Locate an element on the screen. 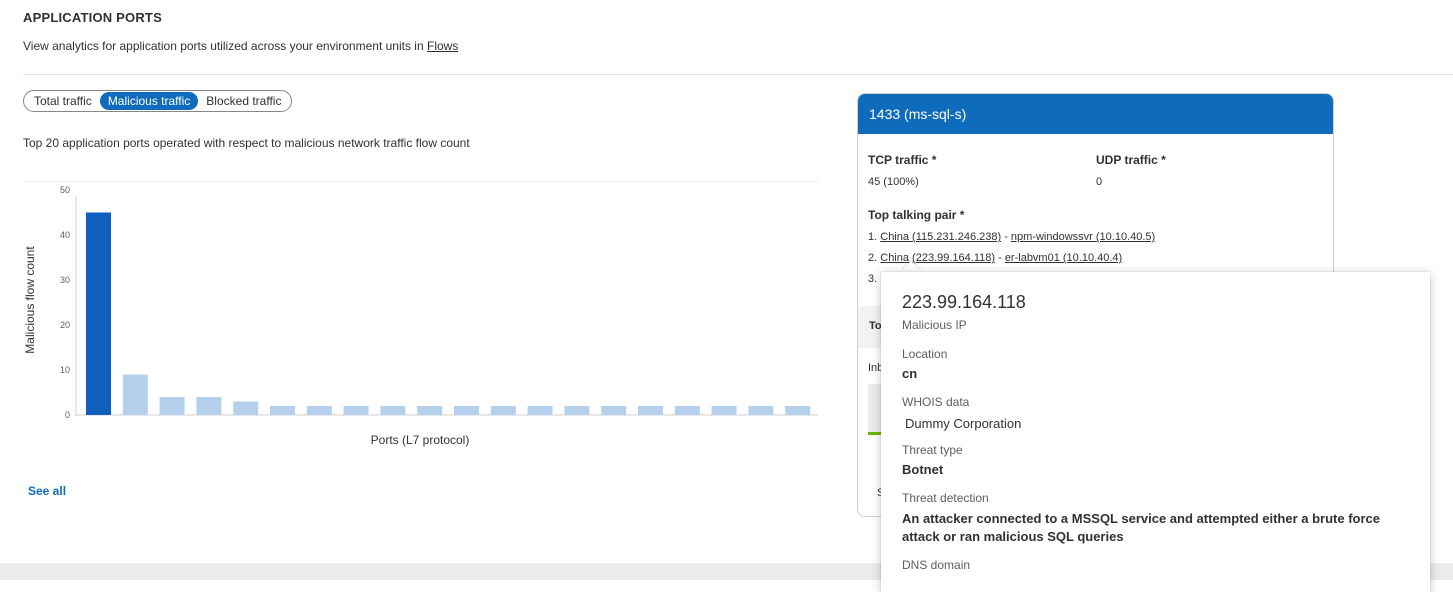 This screenshot has width=1453, height=592. threat-type-label: Threat type is located at coordinates (932, 450).